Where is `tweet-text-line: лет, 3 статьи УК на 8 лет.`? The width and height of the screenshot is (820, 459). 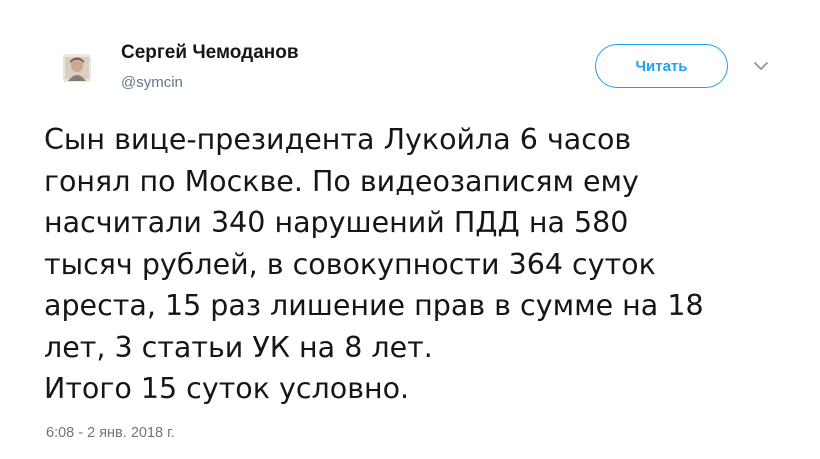
tweet-text-line: лет, 3 статьи УК на 8 лет. is located at coordinates (238, 347).